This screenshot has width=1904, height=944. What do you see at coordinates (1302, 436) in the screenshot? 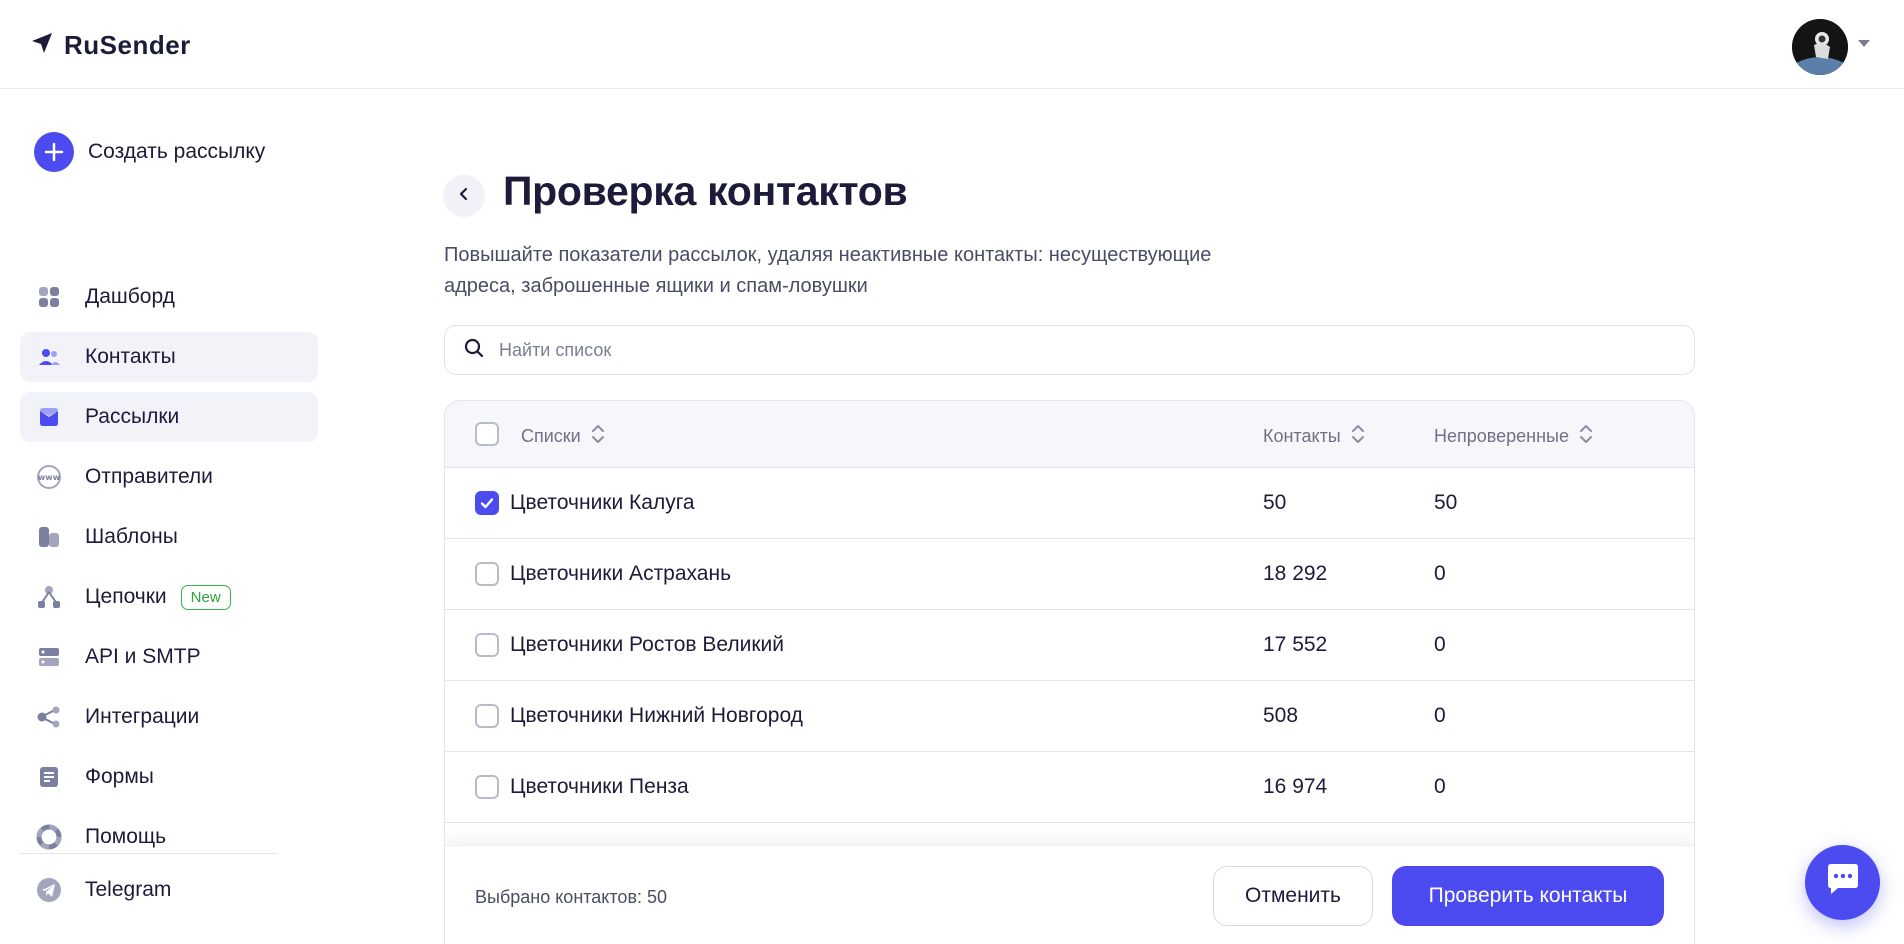
I see `column-label: Контакты` at bounding box center [1302, 436].